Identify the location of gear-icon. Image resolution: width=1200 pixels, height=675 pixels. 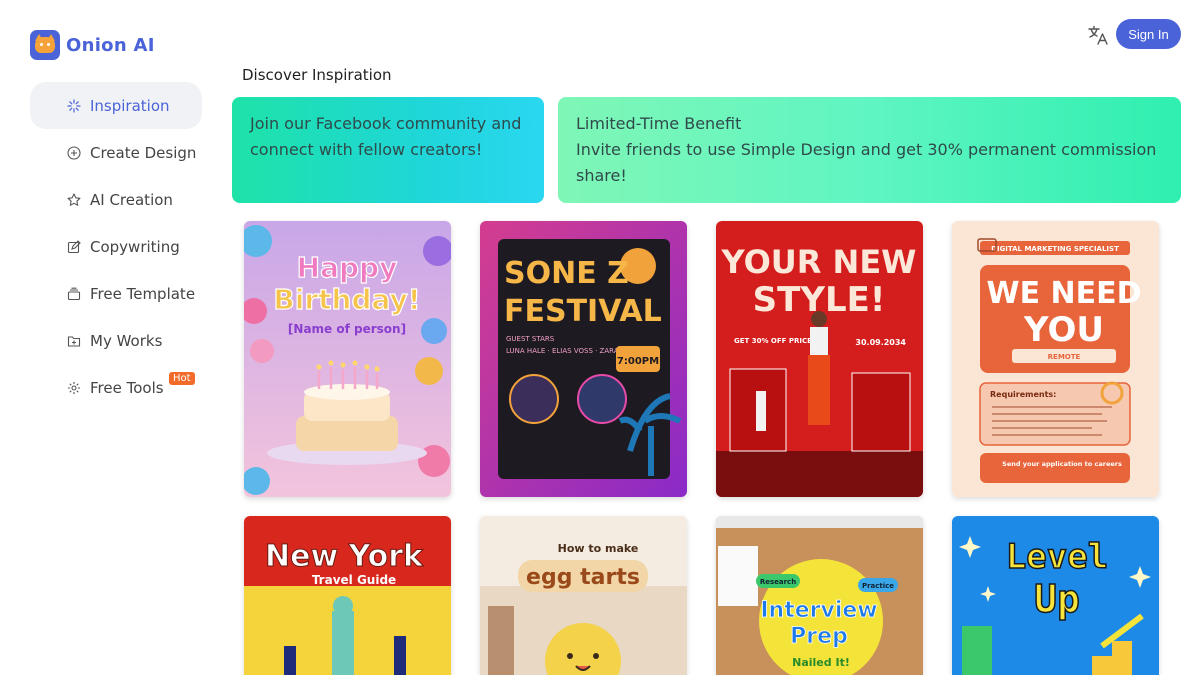
(74, 388).